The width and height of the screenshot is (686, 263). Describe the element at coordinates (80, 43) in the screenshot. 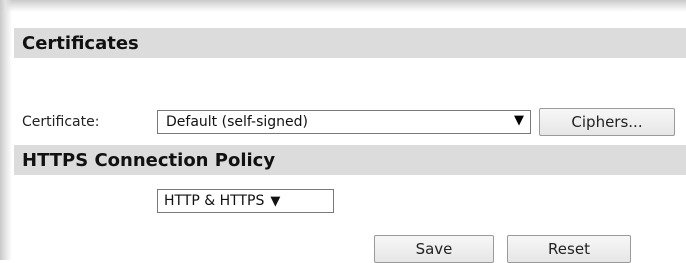

I see `certificates-header-title: Certificates` at that location.